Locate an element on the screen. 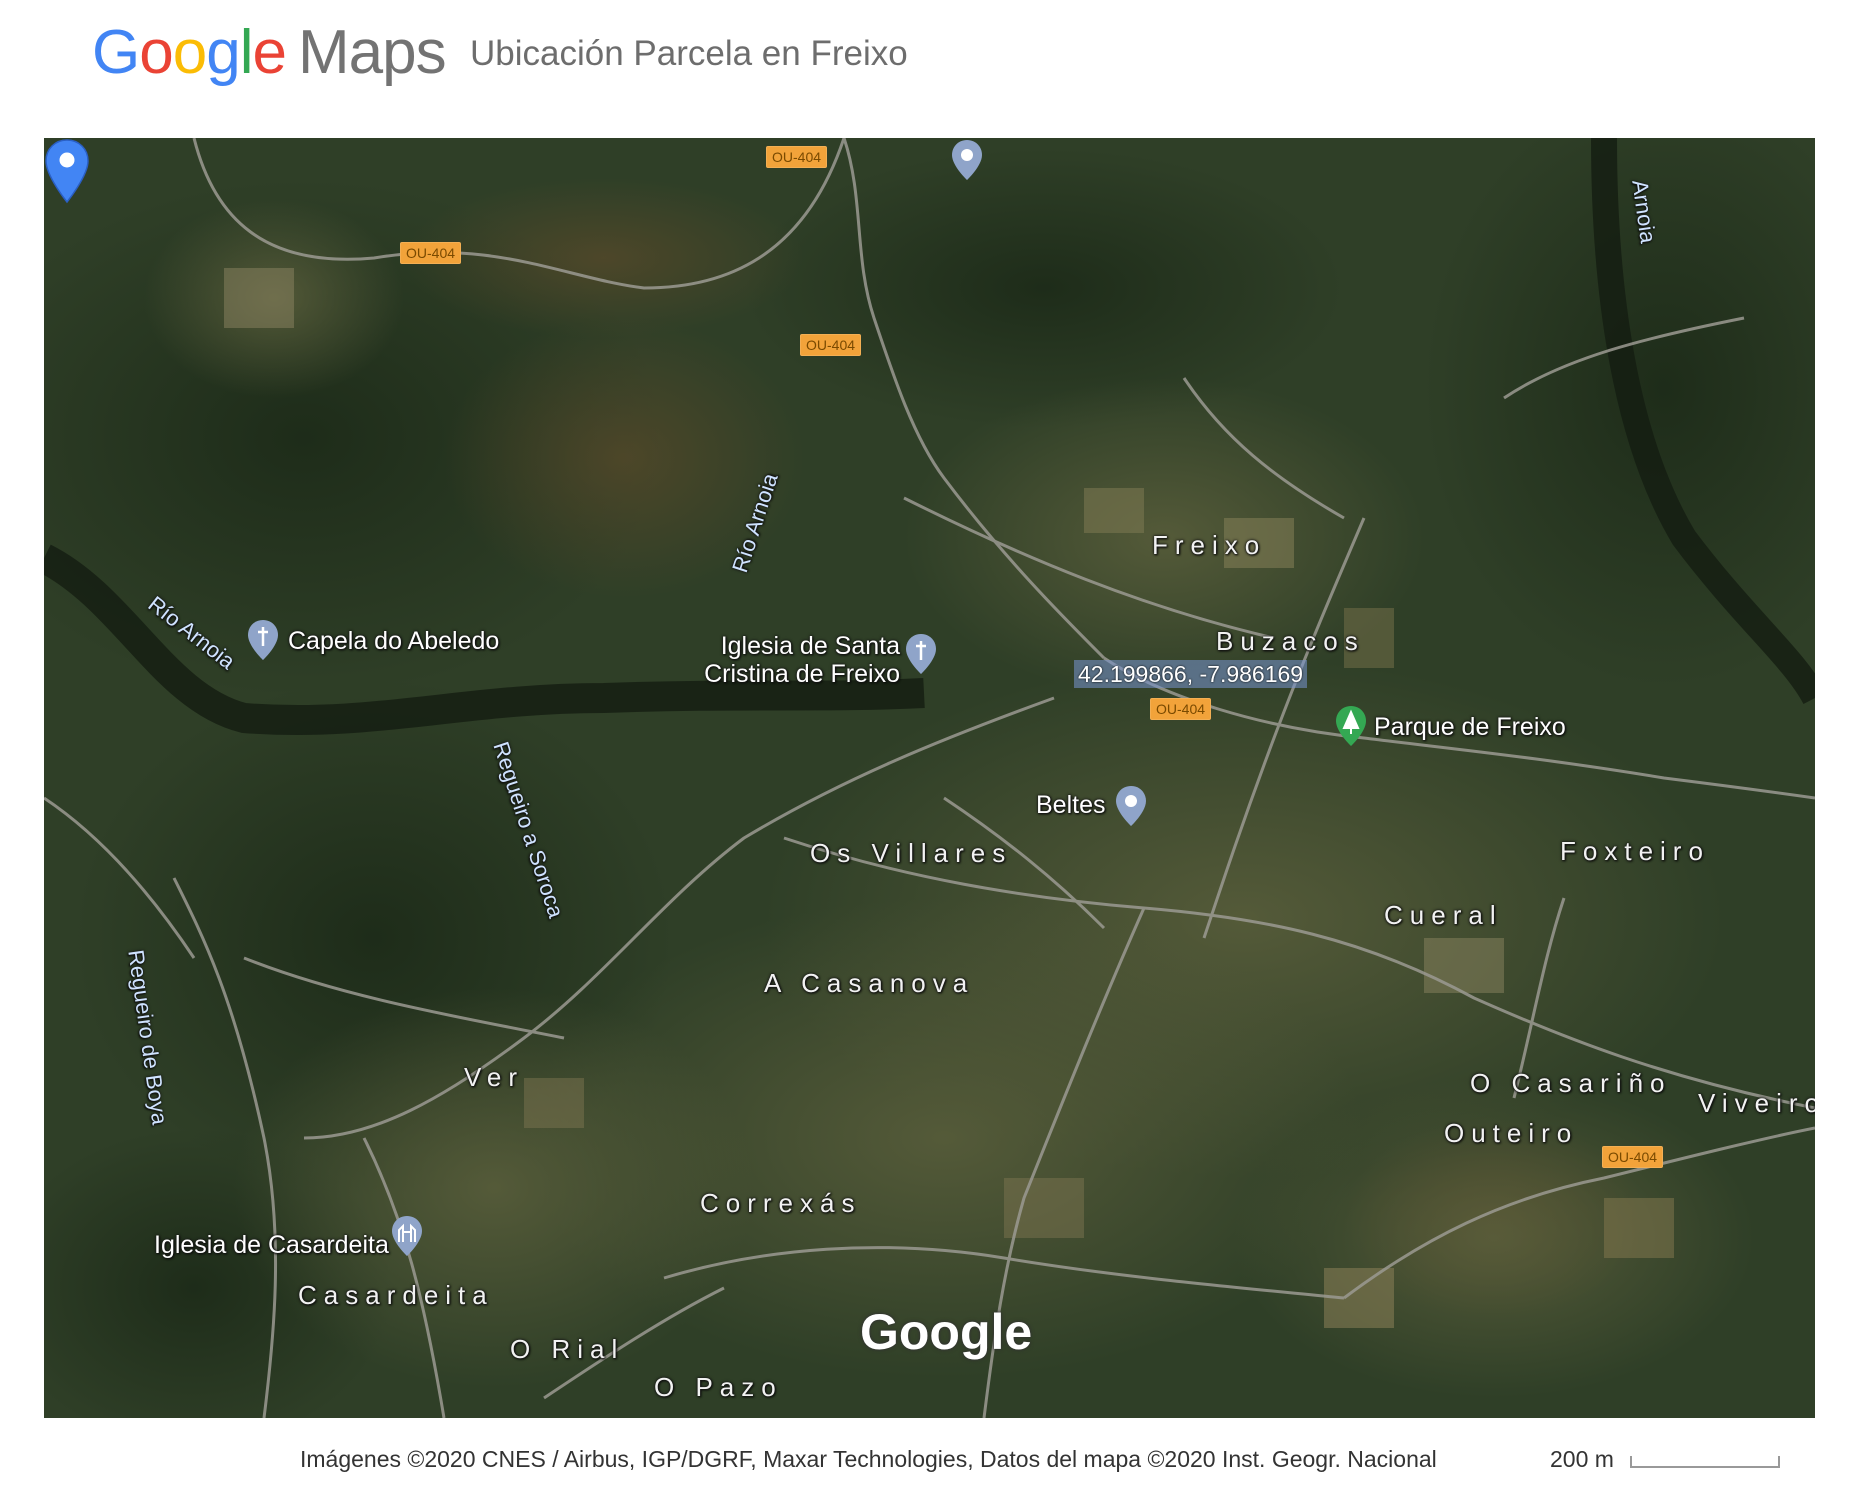 Image resolution: width=1851 pixels, height=1500 pixels. header: Google Maps Ubicación Parcela en Freixo is located at coordinates (925, 57).